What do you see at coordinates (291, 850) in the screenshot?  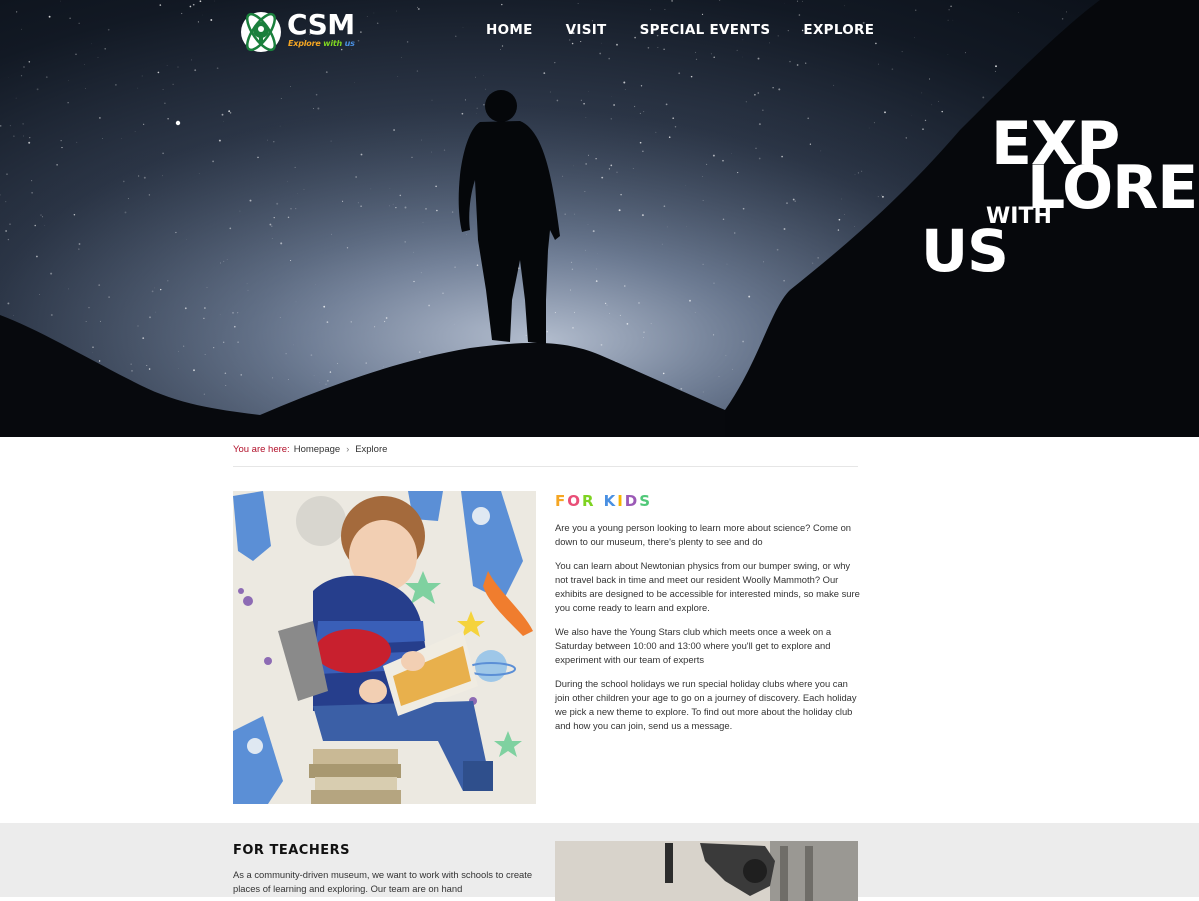 I see `for-teachers-title: FOR TEACHERS` at bounding box center [291, 850].